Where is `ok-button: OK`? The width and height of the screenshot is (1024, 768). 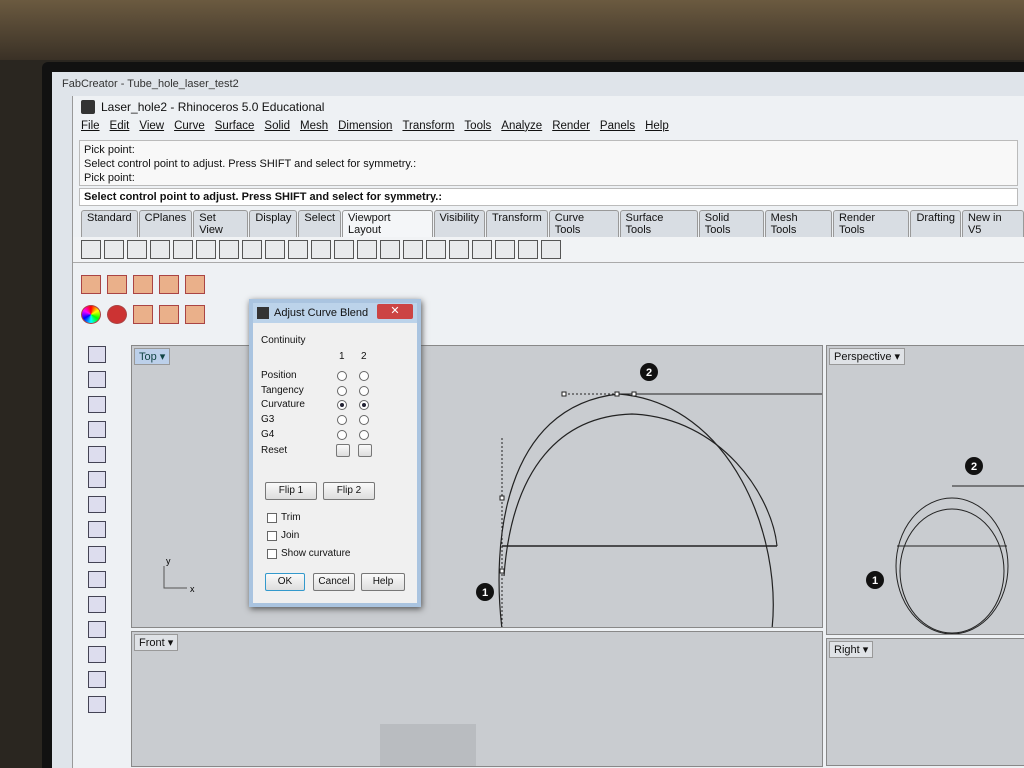 ok-button: OK is located at coordinates (285, 582).